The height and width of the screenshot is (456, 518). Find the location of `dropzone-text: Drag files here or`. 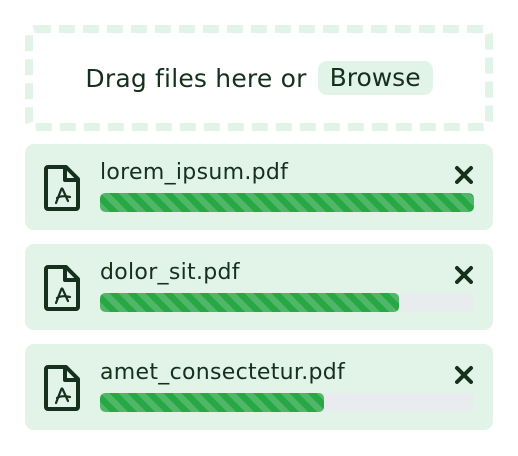

dropzone-text: Drag files here or is located at coordinates (196, 78).